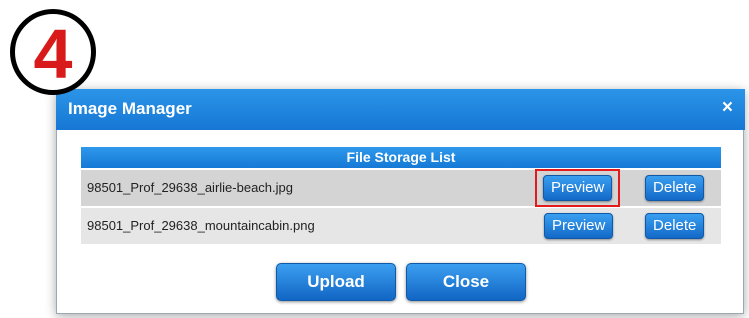 The height and width of the screenshot is (318, 749). Describe the element at coordinates (401, 282) in the screenshot. I see `dialog-footer: Upload Close` at that location.